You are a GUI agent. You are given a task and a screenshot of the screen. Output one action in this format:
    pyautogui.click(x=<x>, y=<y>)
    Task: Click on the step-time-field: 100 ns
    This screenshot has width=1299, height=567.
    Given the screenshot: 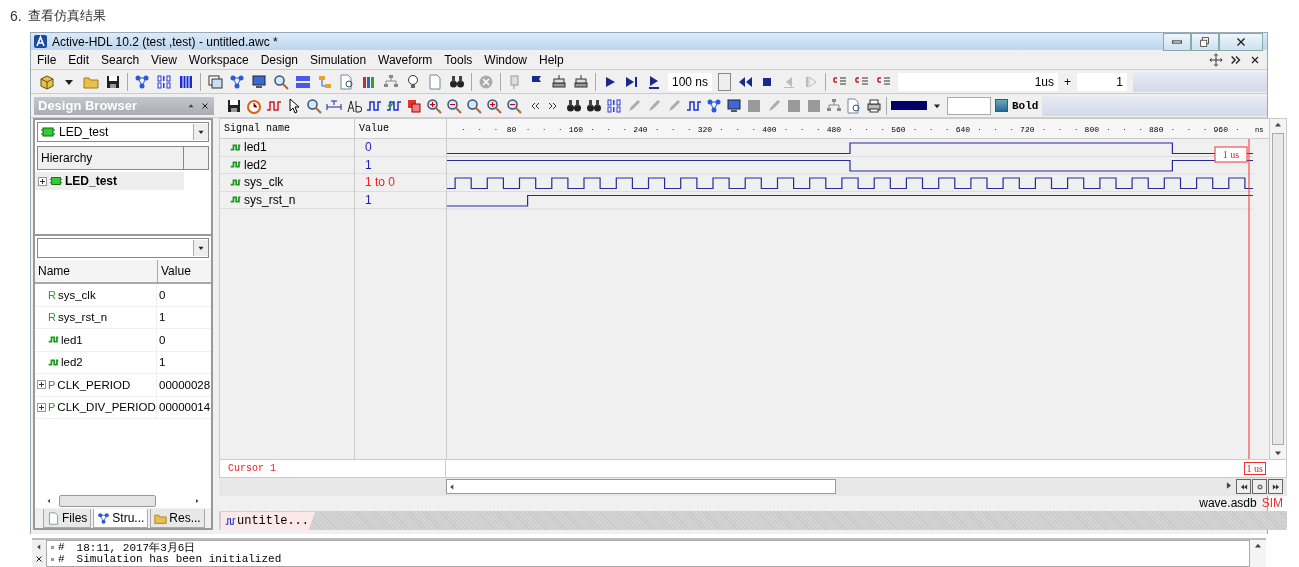 What is the action you would take?
    pyautogui.click(x=690, y=81)
    